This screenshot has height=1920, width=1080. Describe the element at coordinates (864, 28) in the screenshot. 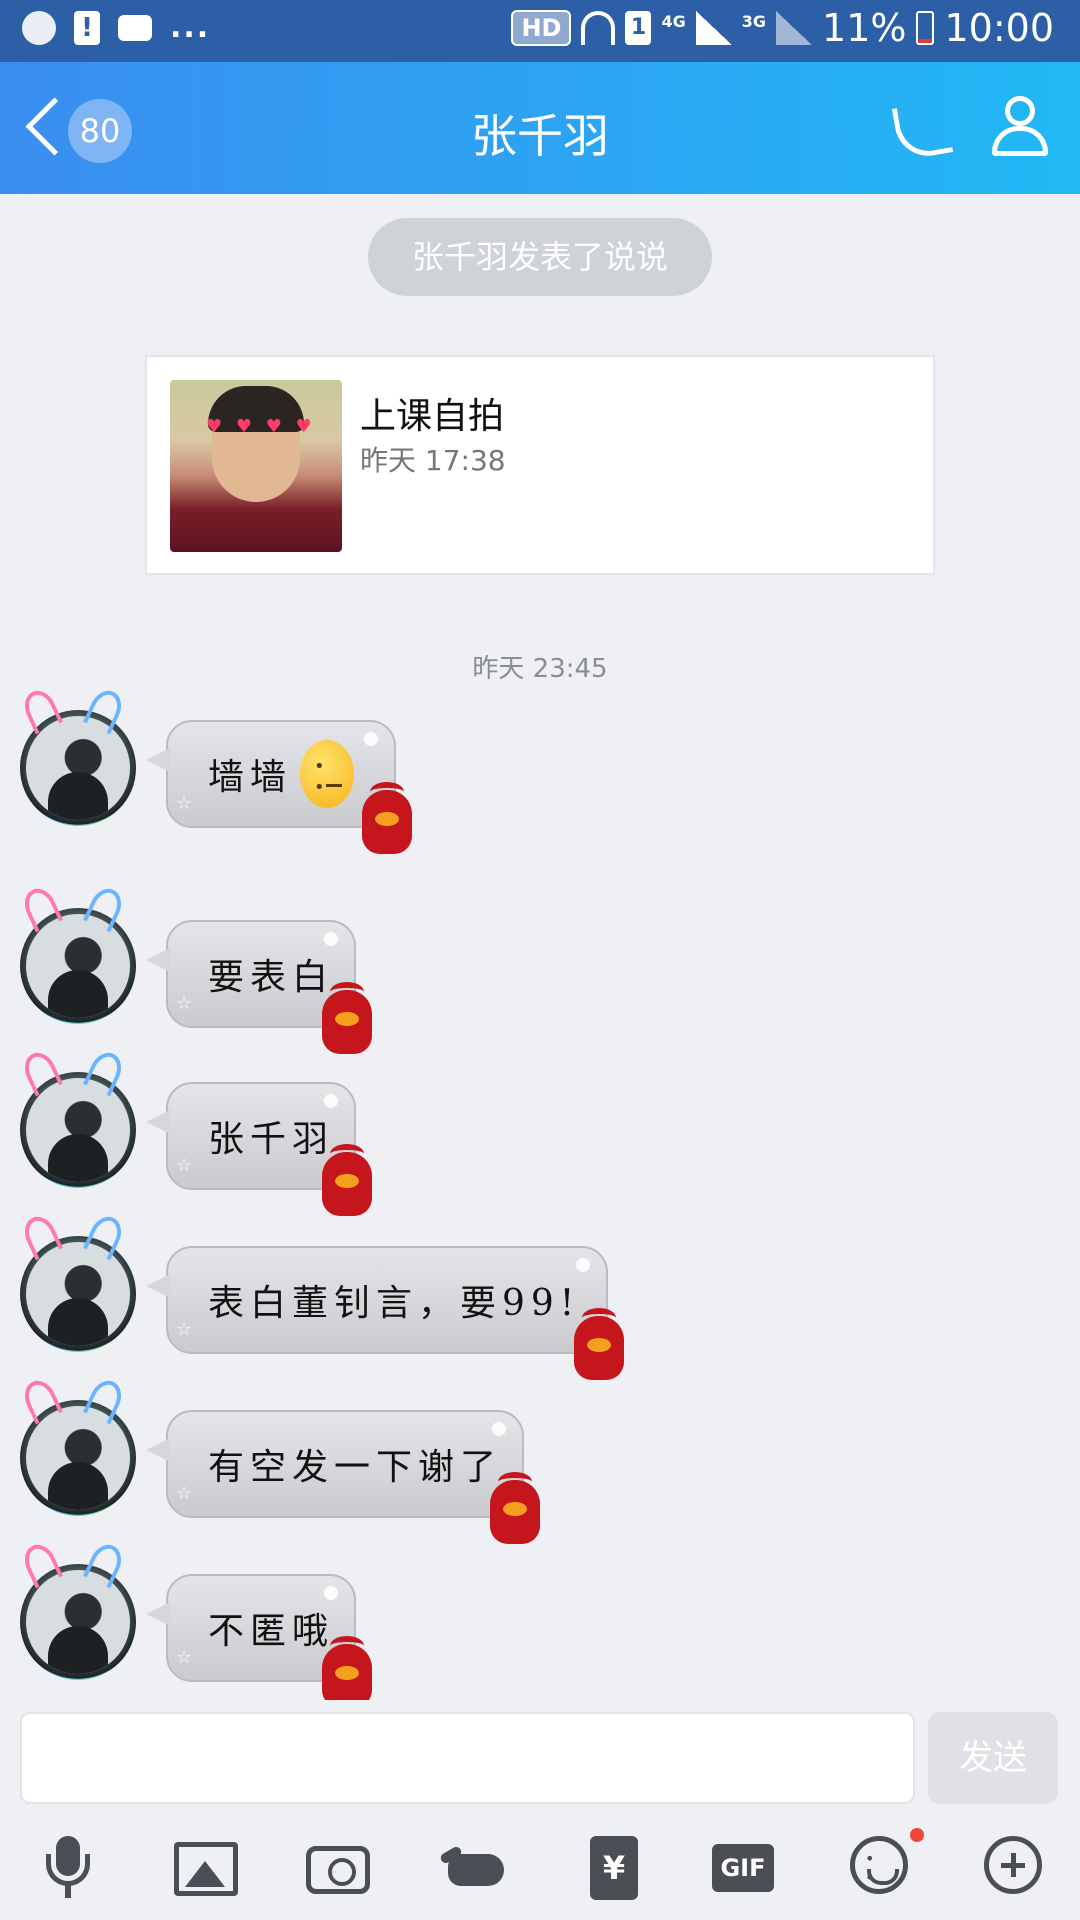

I see `battery-percent: 11%` at that location.